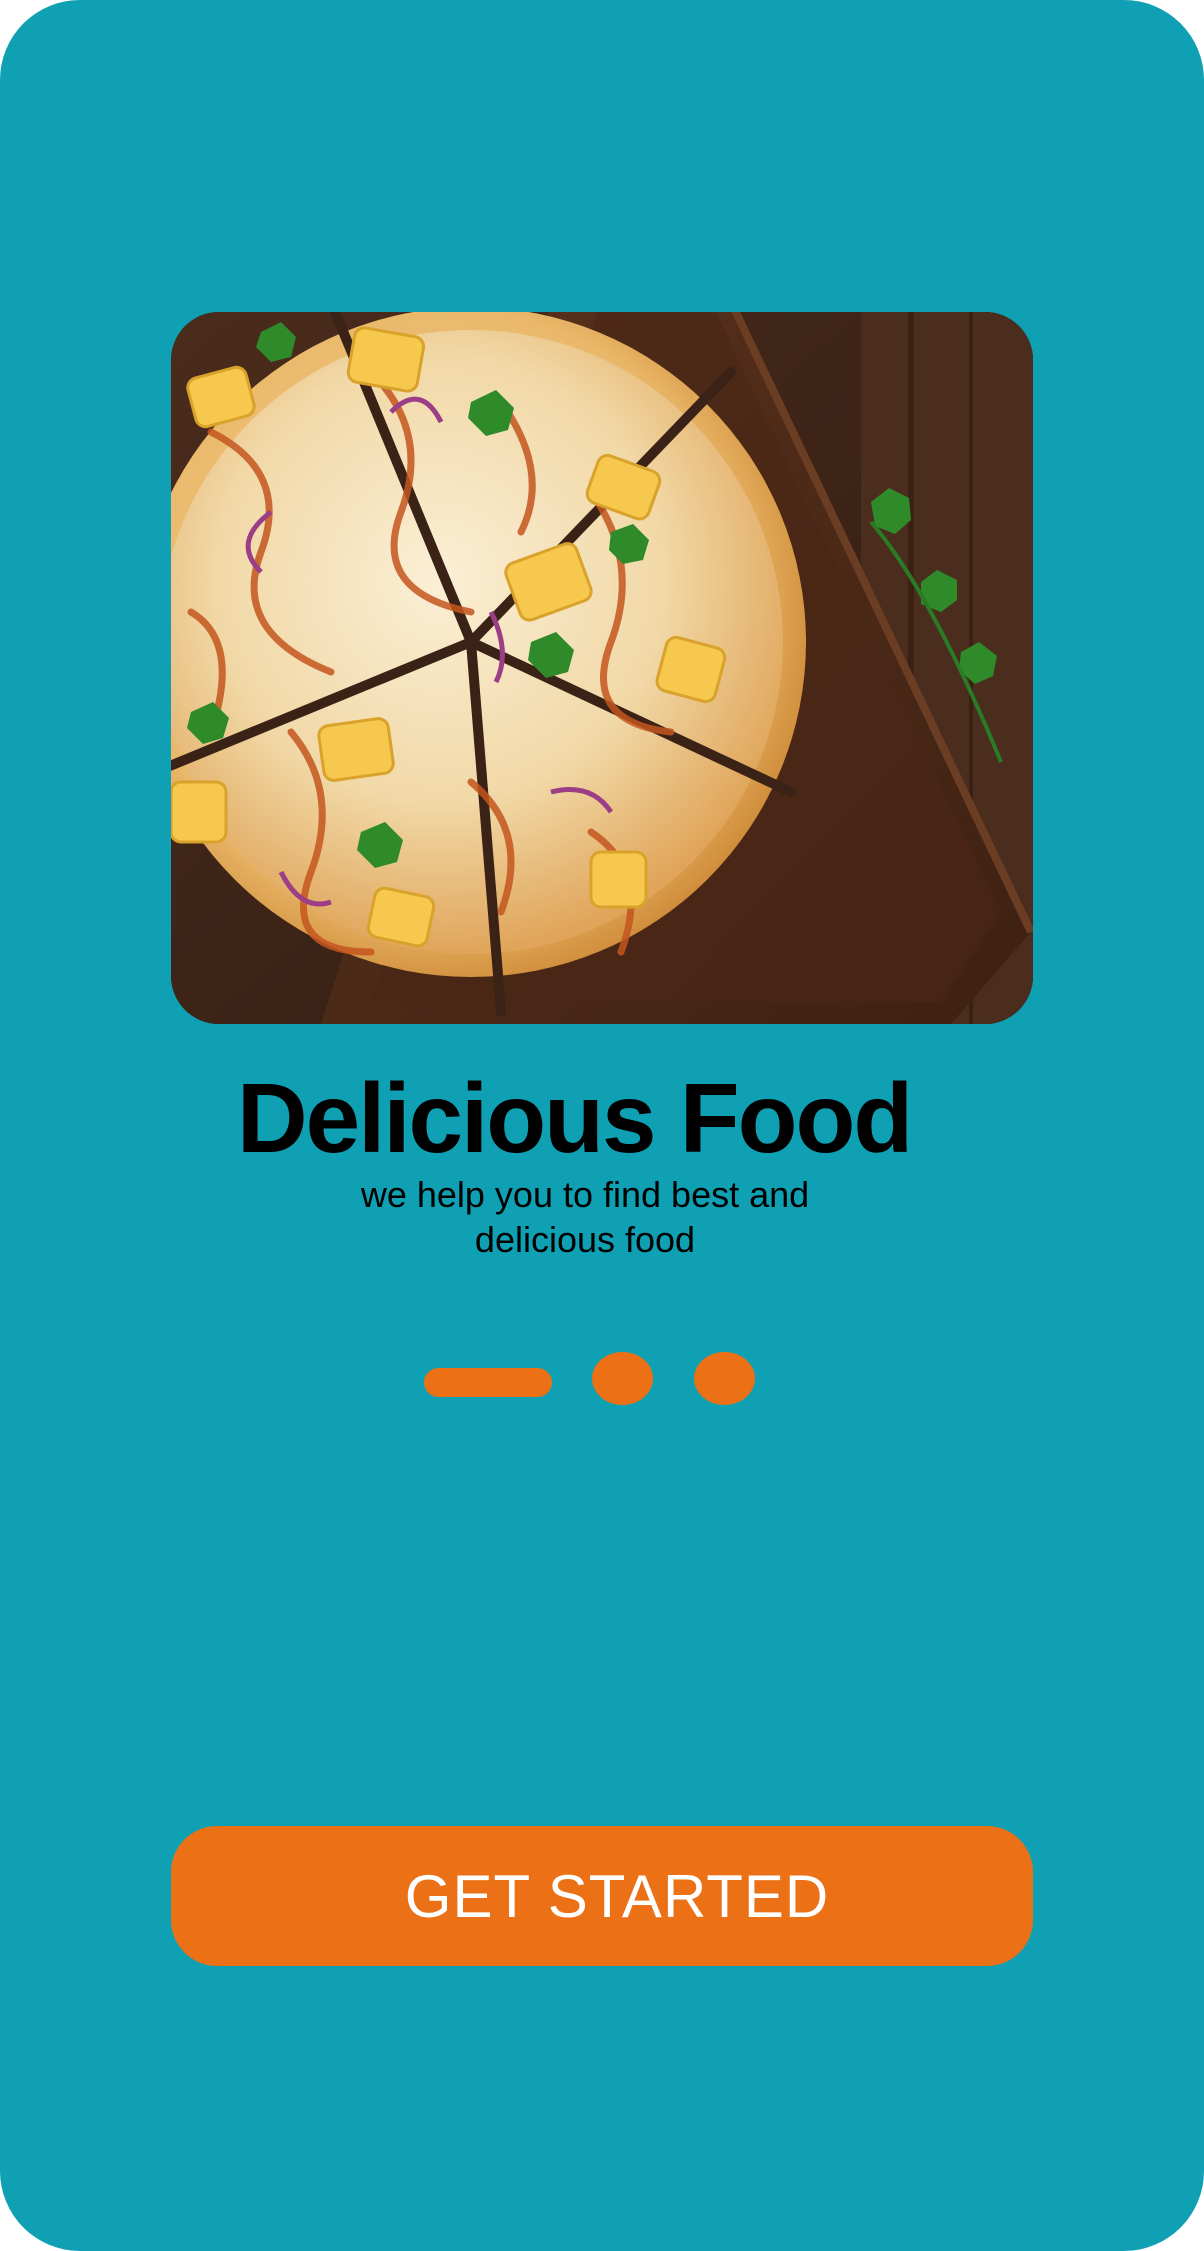 The image size is (1204, 2251). I want to click on get-started-button-label: GET STARTED, so click(617, 1896).